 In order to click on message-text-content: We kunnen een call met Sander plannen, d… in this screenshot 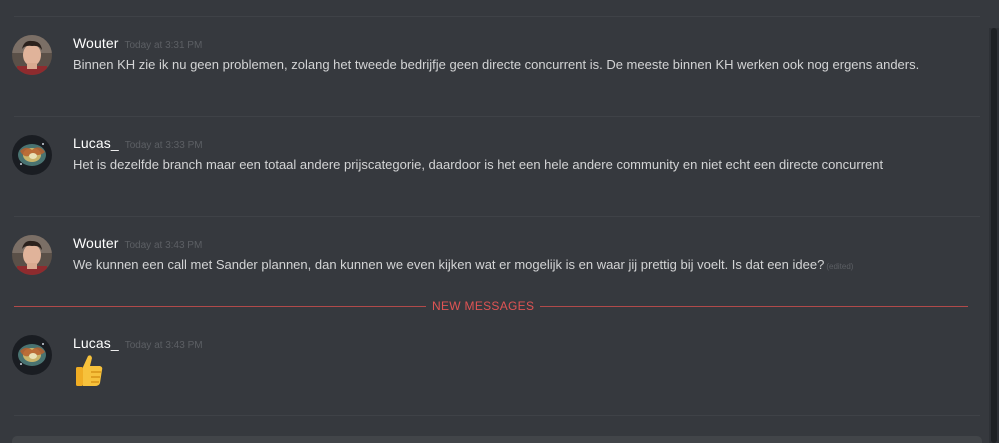, I will do `click(449, 264)`.